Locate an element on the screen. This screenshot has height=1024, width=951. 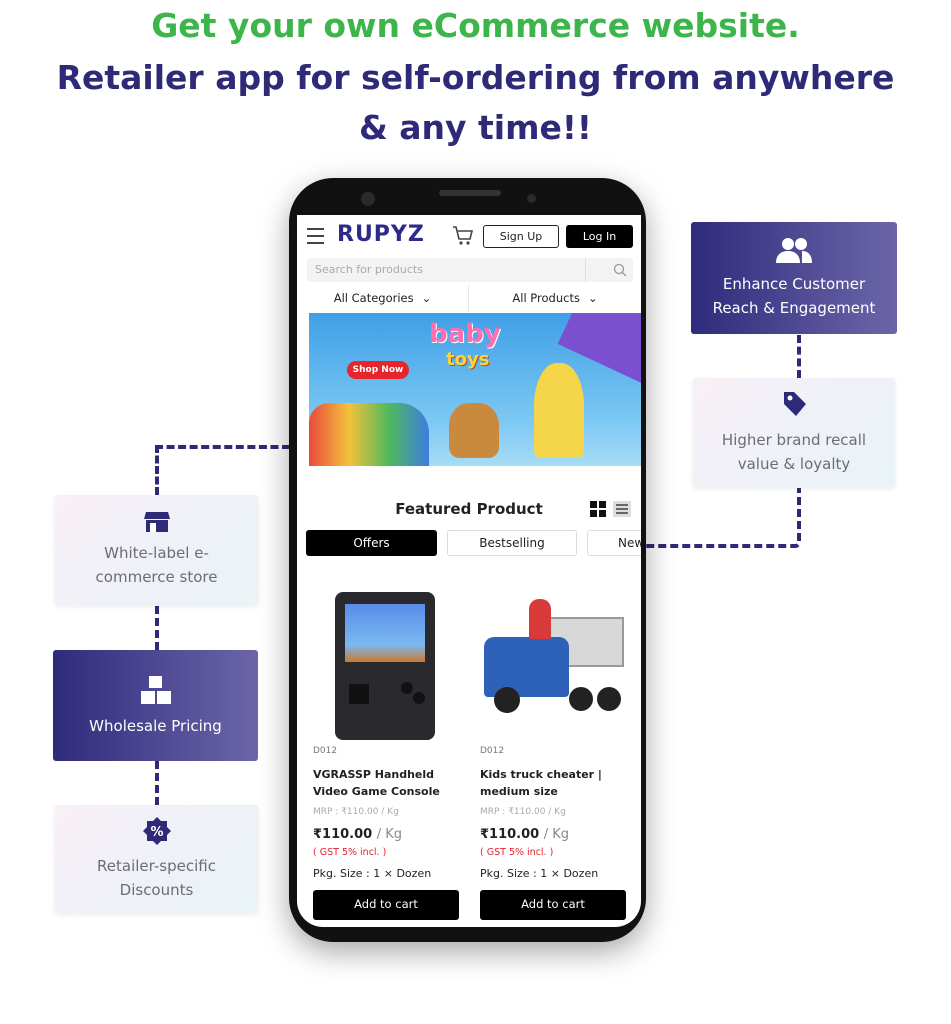
feature-brand: Higher brand recall value & loyalty is located at coordinates (794, 432).